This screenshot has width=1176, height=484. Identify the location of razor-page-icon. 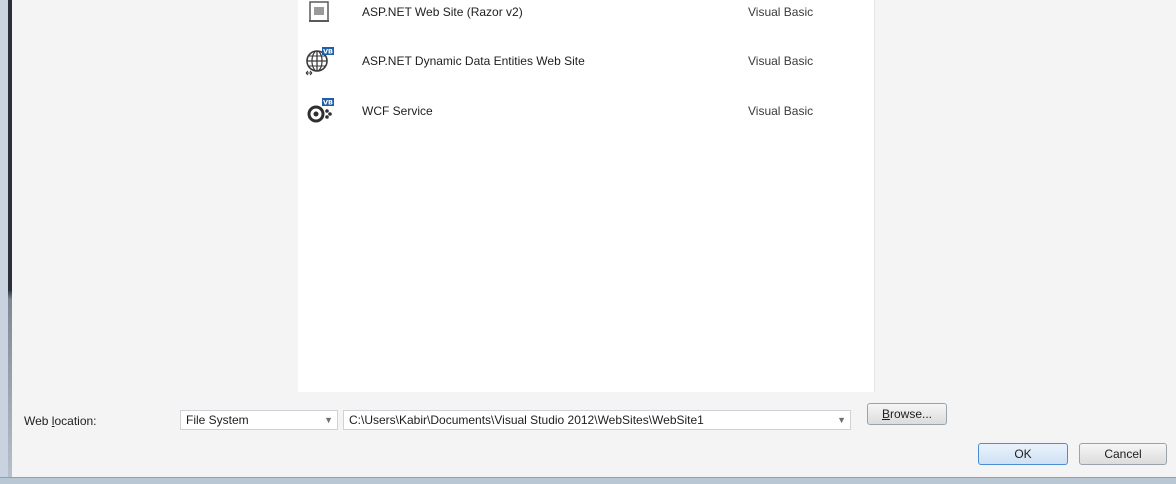
(319, 11).